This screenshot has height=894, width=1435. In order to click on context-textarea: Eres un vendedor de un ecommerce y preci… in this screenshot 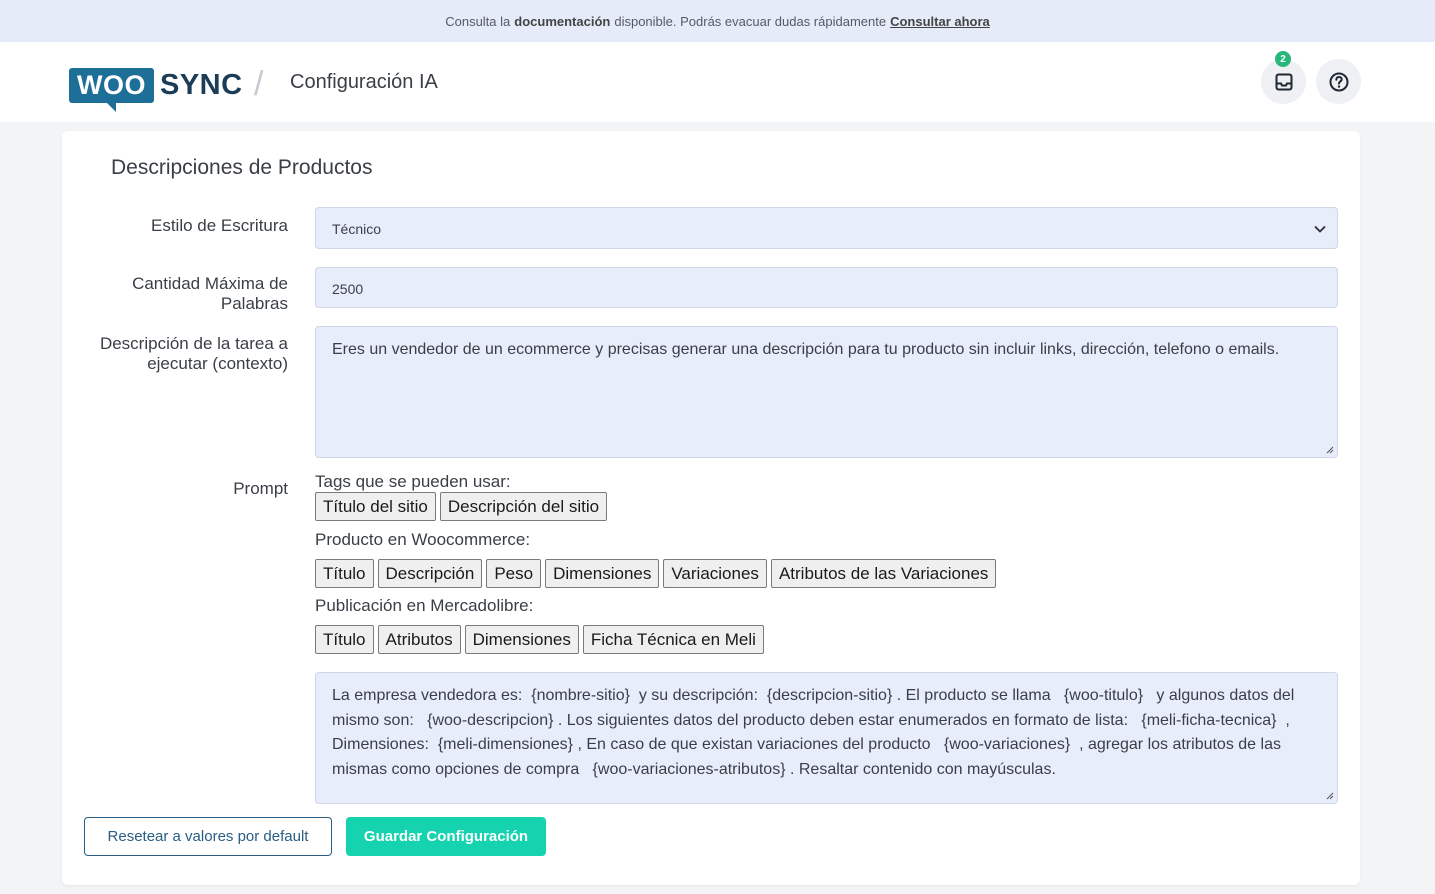, I will do `click(826, 392)`.